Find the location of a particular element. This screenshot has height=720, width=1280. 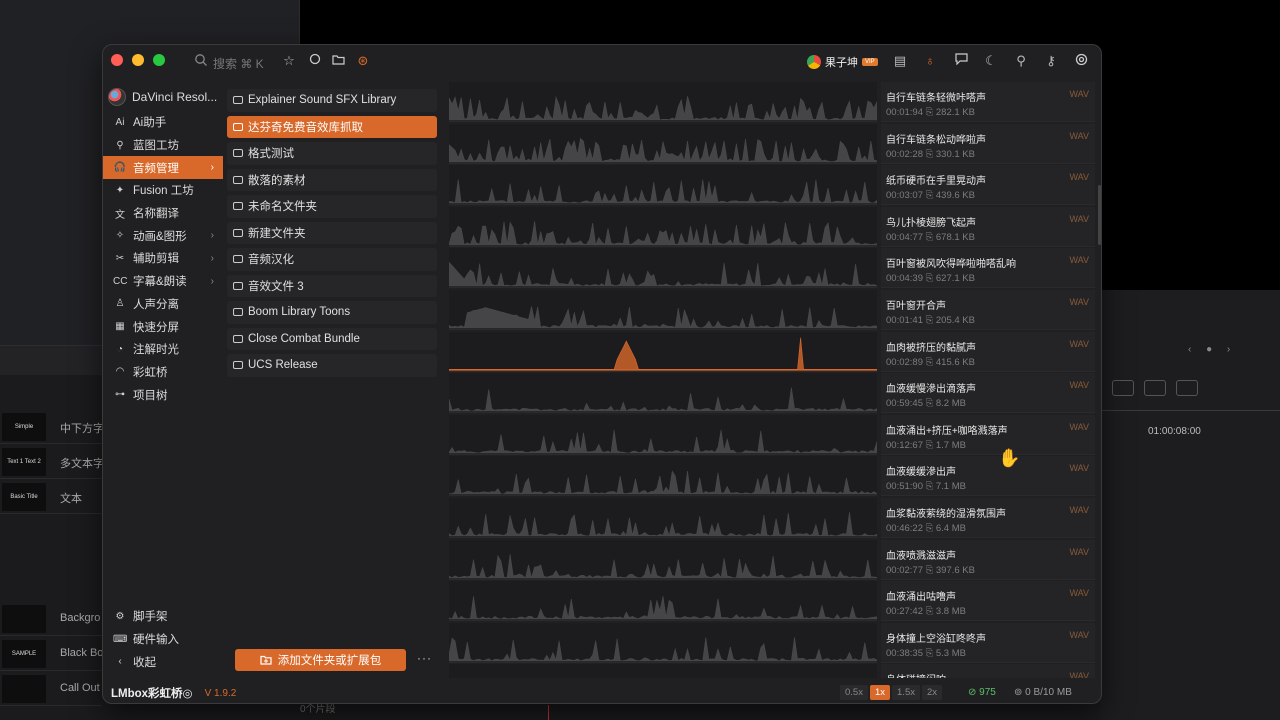

sound-info: 血液缓缓滲出声 00:51:90 ⎘ 7.1 MB WAV is located at coordinates (988, 476).